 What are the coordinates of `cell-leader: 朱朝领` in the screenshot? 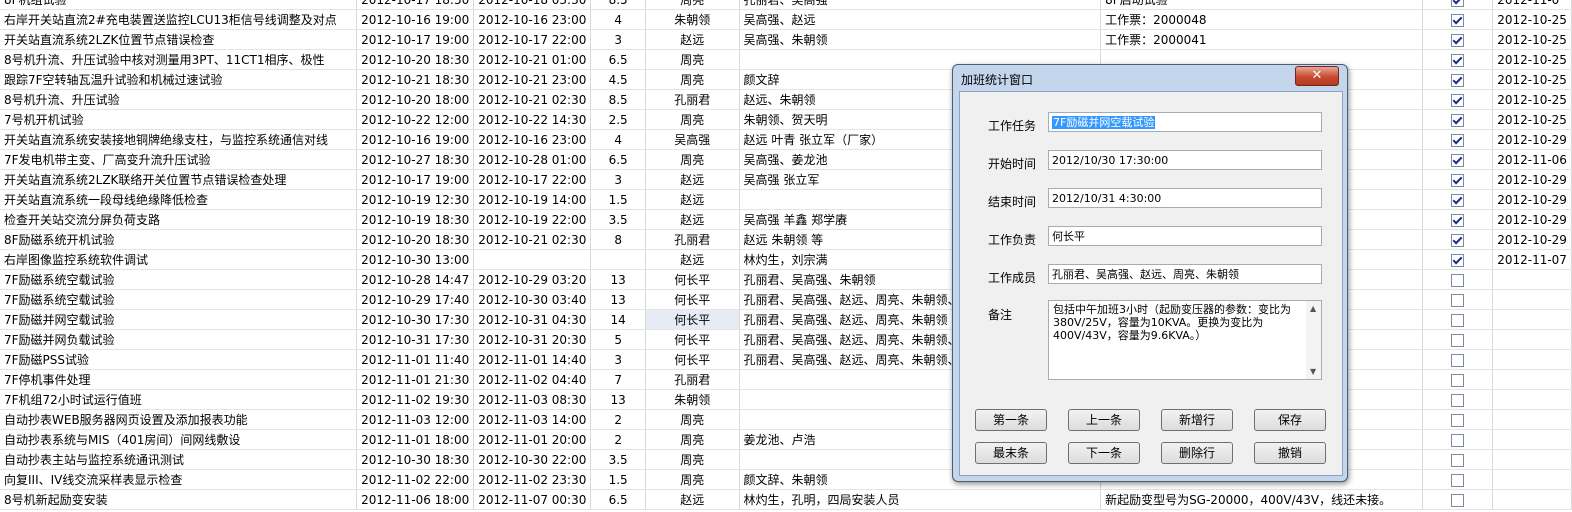 It's located at (692, 19).